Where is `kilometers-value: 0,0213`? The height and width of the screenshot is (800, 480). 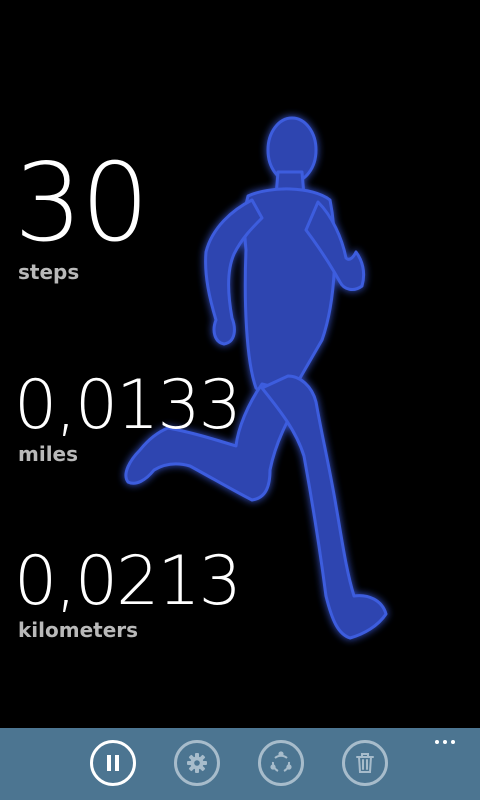
kilometers-value: 0,0213 is located at coordinates (128, 581).